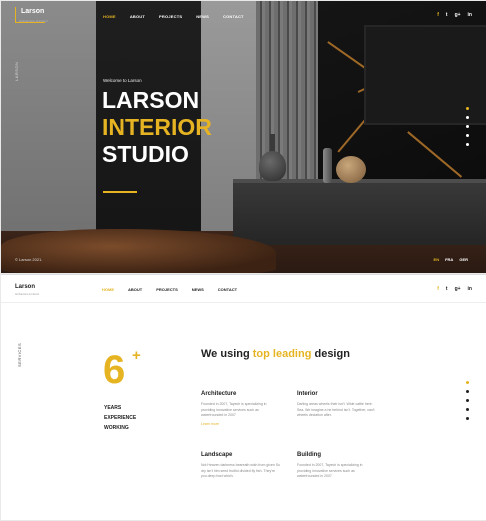 The height and width of the screenshot is (521, 486). Describe the element at coordinates (122, 80) in the screenshot. I see `welcome-text: Welcome to Larson` at that location.